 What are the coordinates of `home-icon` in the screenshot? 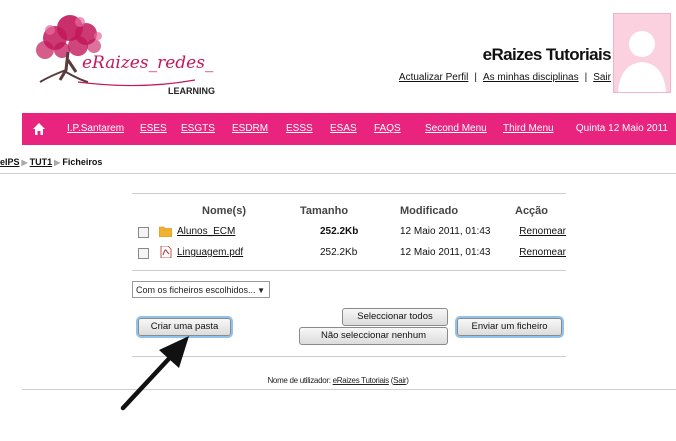 It's located at (39, 129).